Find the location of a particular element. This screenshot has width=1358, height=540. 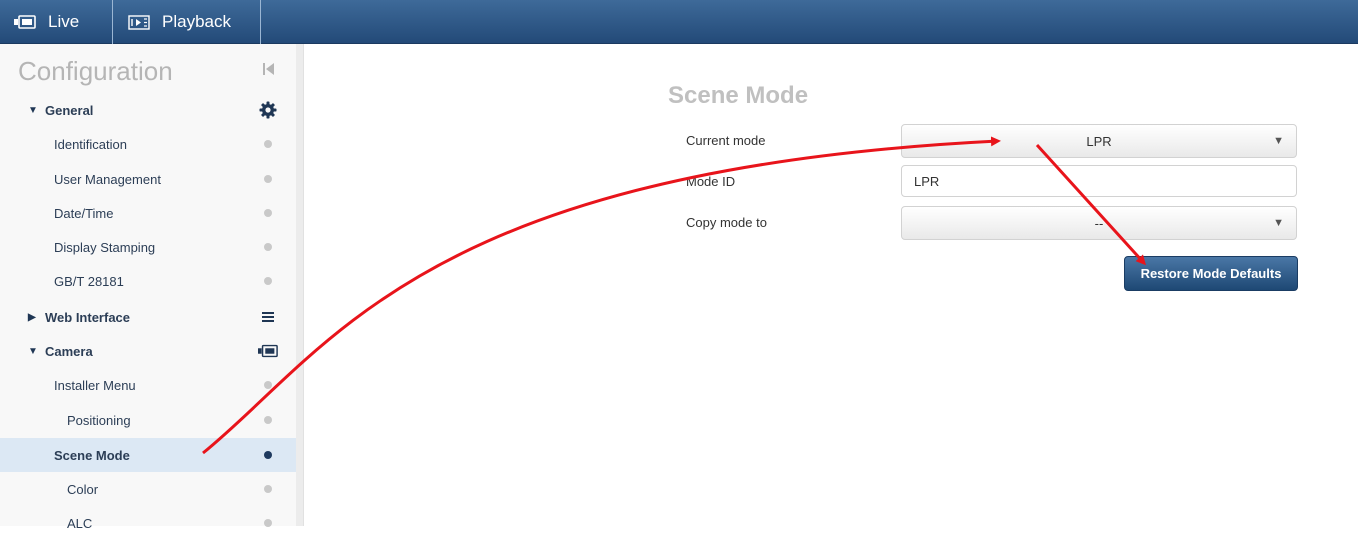

sidebar-item-label: Date/Time is located at coordinates (84, 213).